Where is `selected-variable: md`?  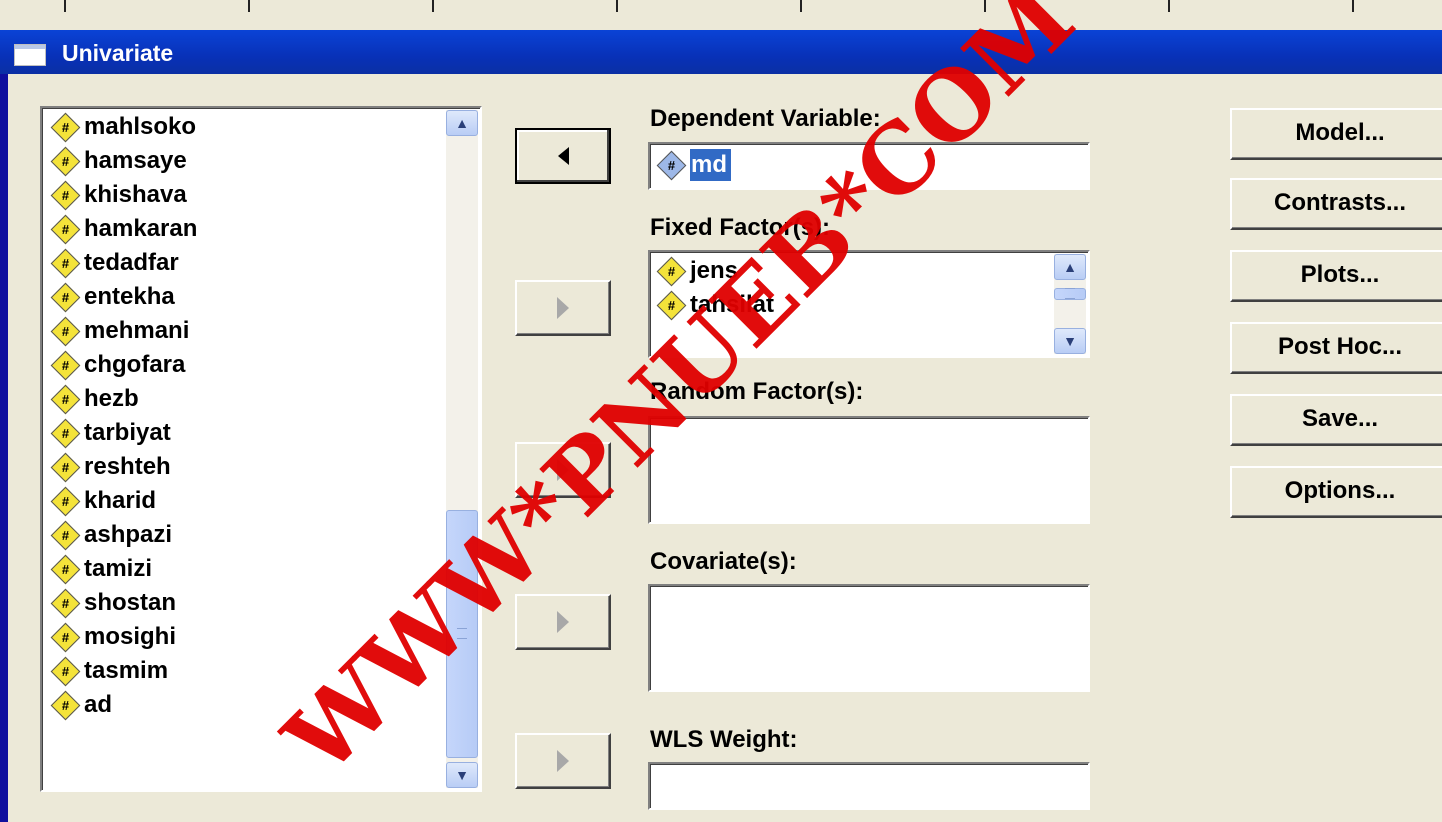 selected-variable: md is located at coordinates (710, 165).